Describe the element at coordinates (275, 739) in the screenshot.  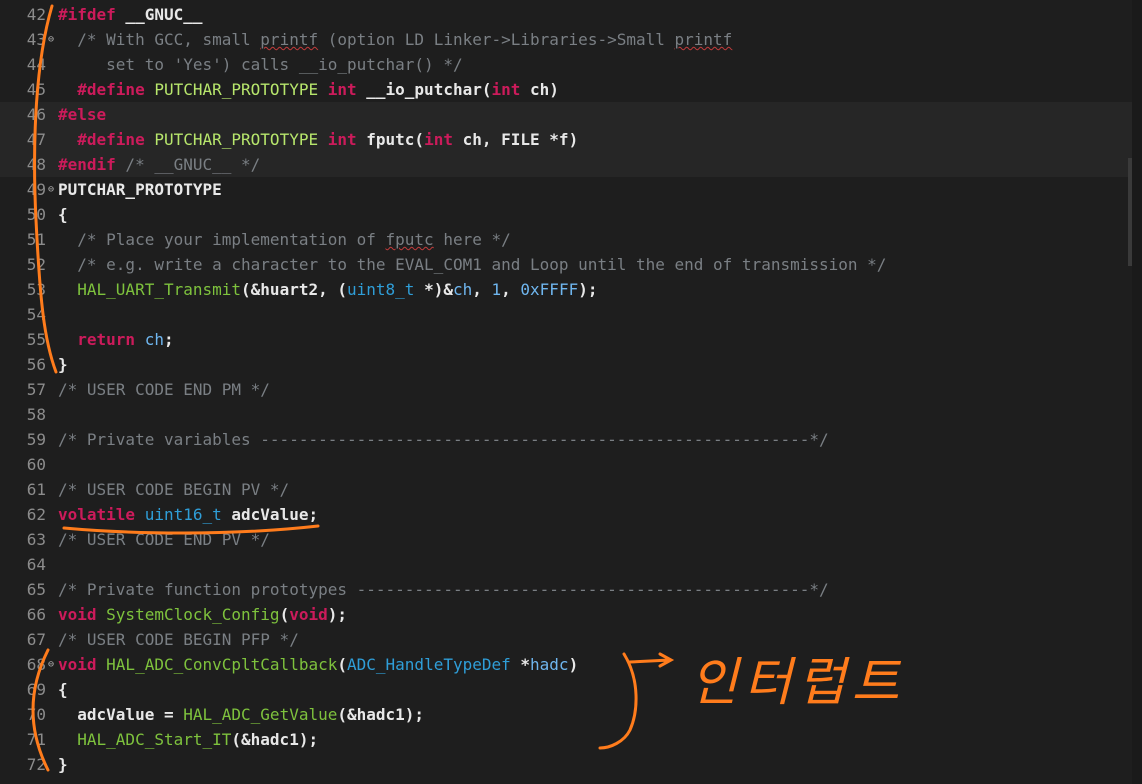
I see `code-token: (&hadc1);` at that location.